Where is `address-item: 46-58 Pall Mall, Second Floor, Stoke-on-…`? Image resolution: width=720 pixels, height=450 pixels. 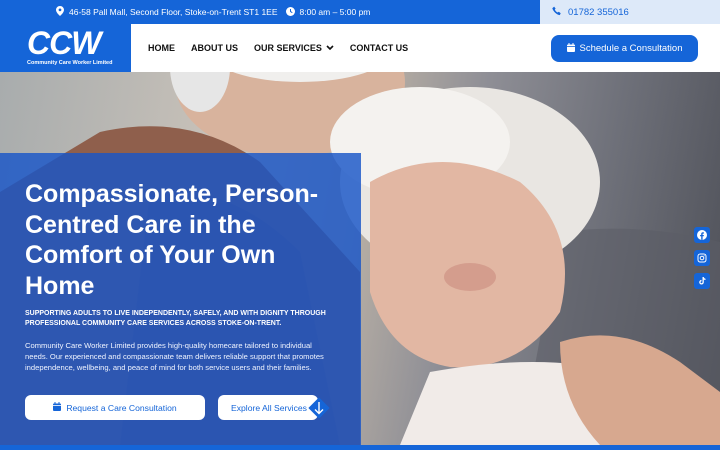
address-item: 46-58 Pall Mall, Second Floor, Stoke-on-… is located at coordinates (167, 12).